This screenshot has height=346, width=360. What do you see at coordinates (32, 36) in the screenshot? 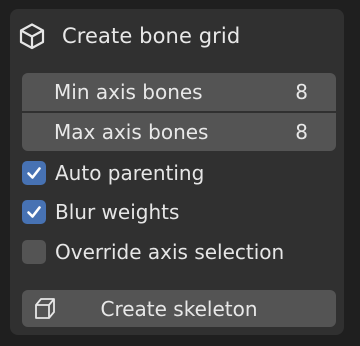
I see `cube-icon` at bounding box center [32, 36].